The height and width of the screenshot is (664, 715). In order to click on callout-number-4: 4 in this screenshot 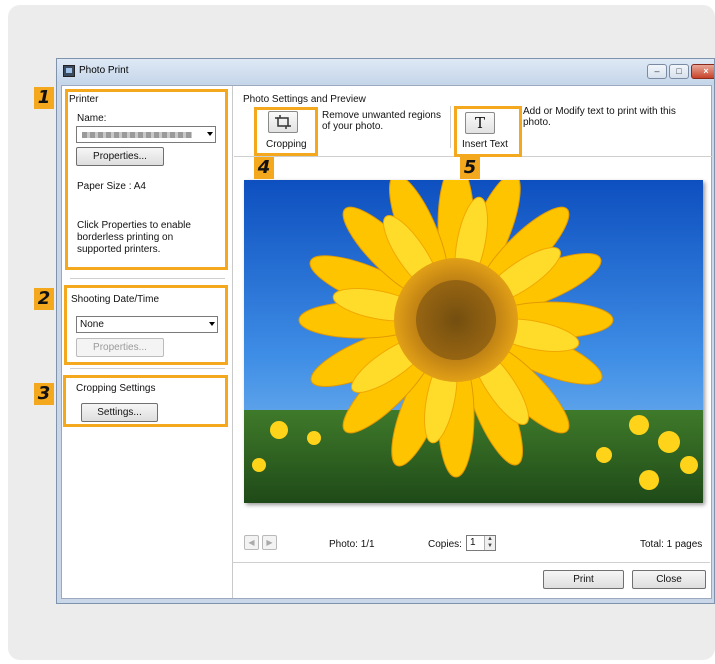, I will do `click(264, 168)`.